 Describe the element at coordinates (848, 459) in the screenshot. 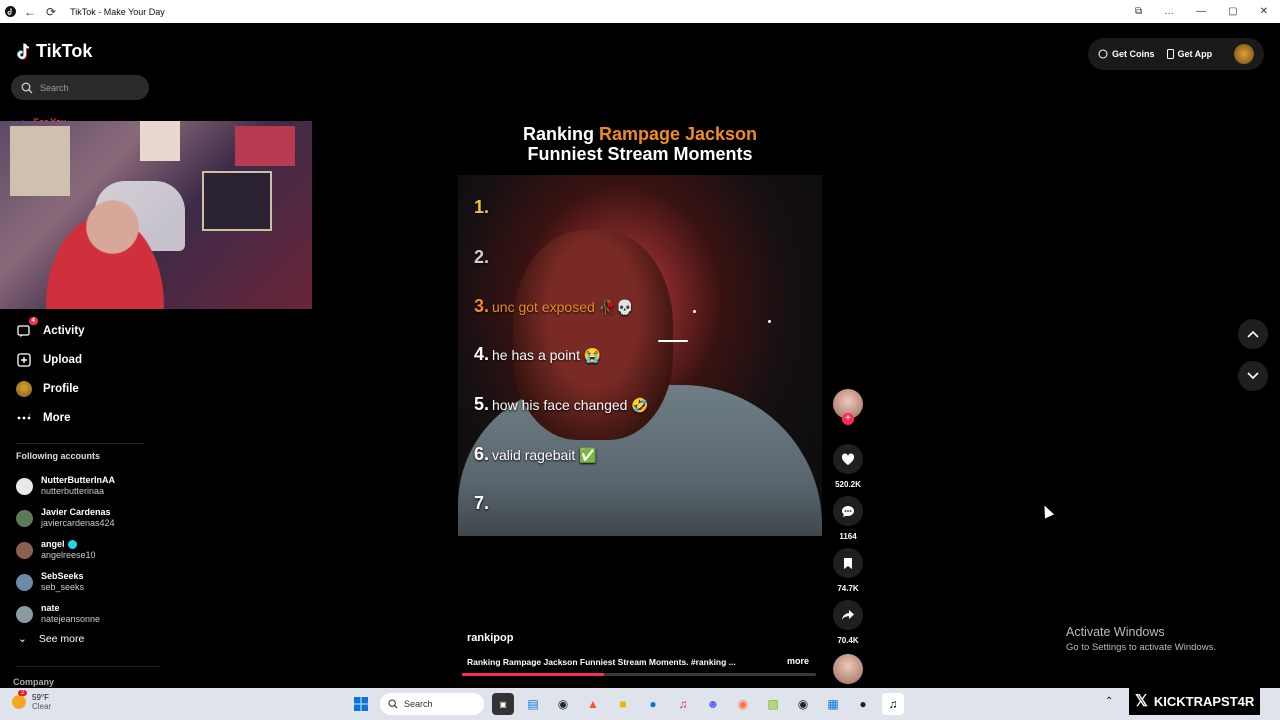

I see `like-button` at that location.